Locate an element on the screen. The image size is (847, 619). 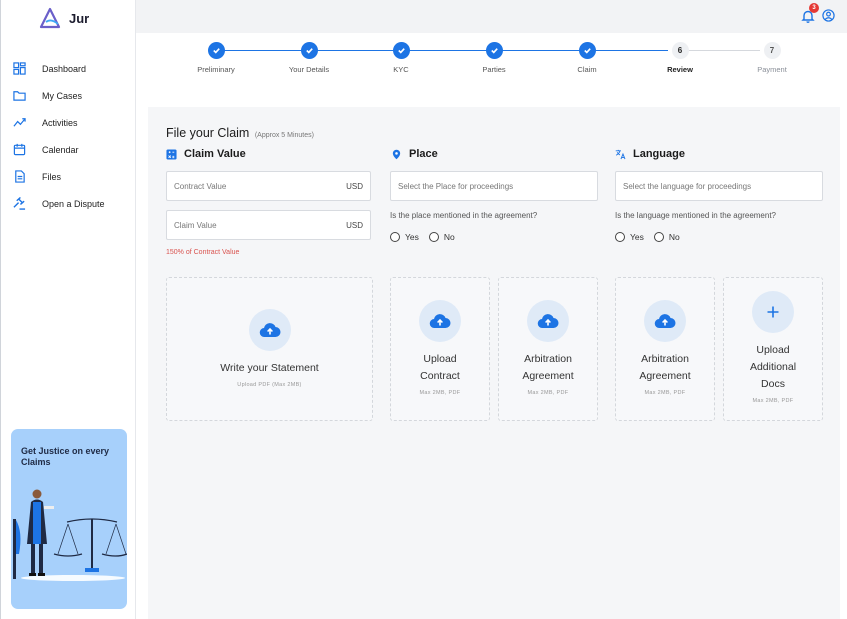
radio-label: Yes is located at coordinates (637, 237).